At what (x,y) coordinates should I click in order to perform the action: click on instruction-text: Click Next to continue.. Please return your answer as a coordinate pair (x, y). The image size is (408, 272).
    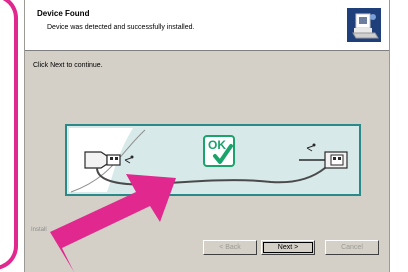
    Looking at the image, I should click on (68, 65).